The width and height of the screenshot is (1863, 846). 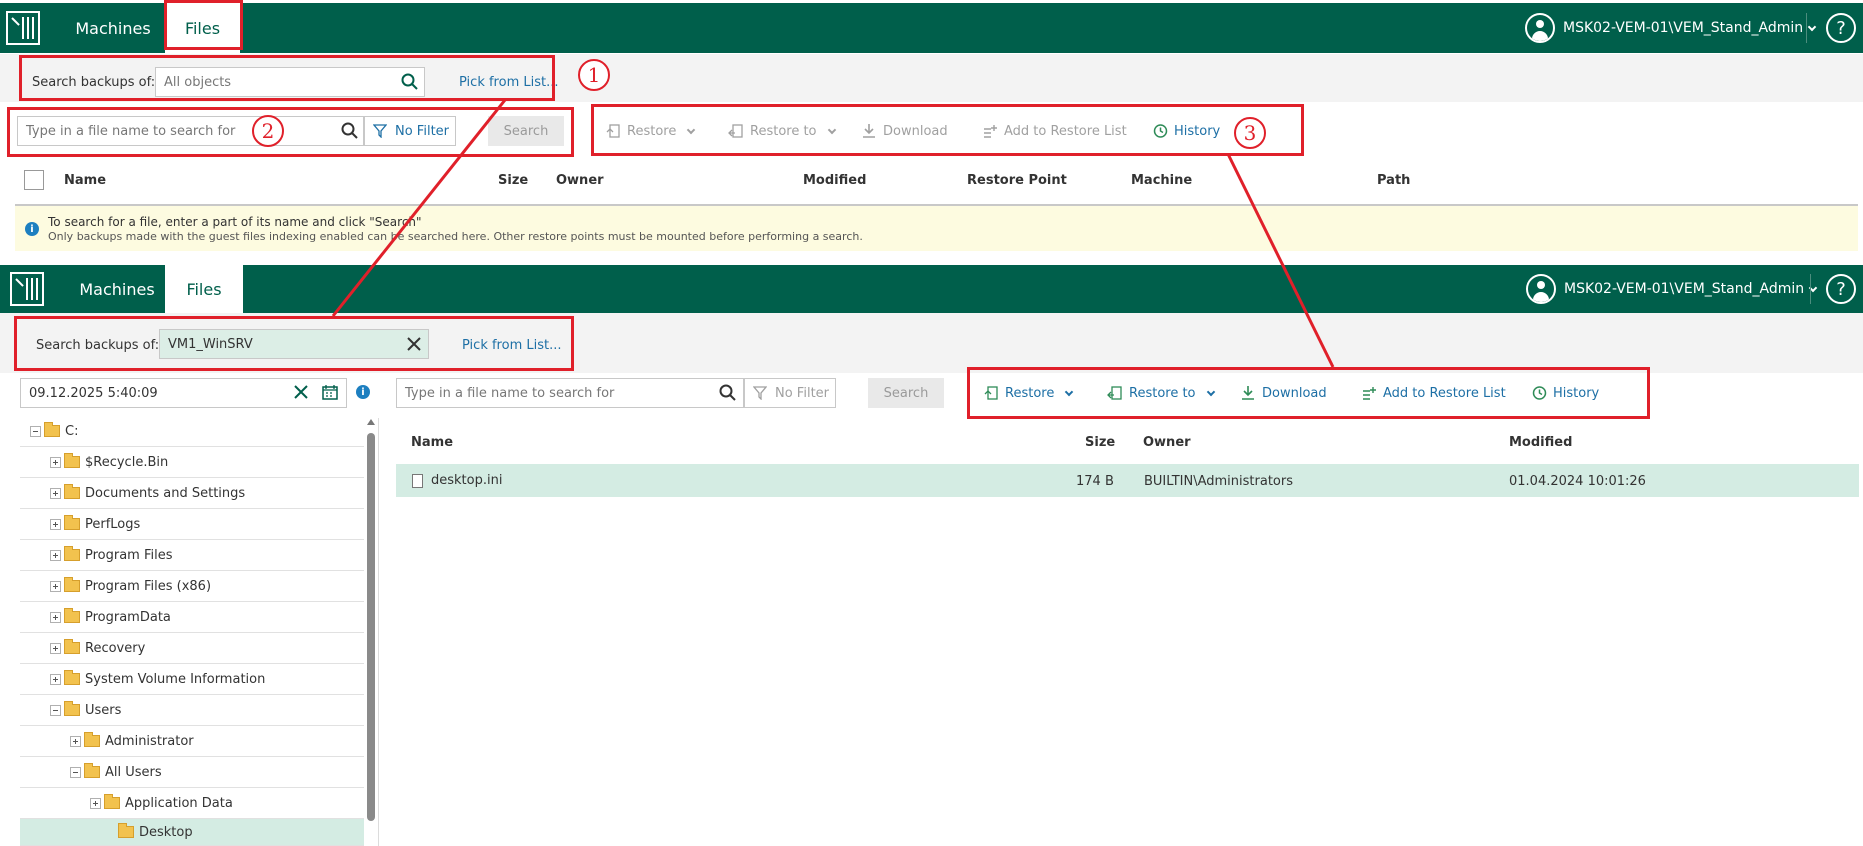 What do you see at coordinates (268, 131) in the screenshot?
I see `callout-2: 2` at bounding box center [268, 131].